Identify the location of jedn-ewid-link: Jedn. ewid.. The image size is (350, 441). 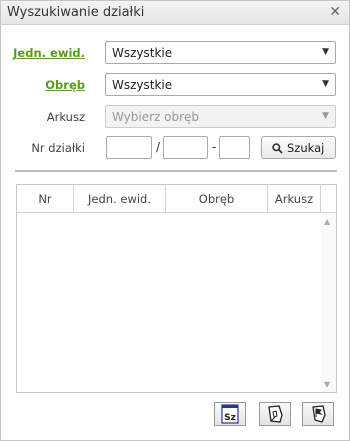
(43, 53).